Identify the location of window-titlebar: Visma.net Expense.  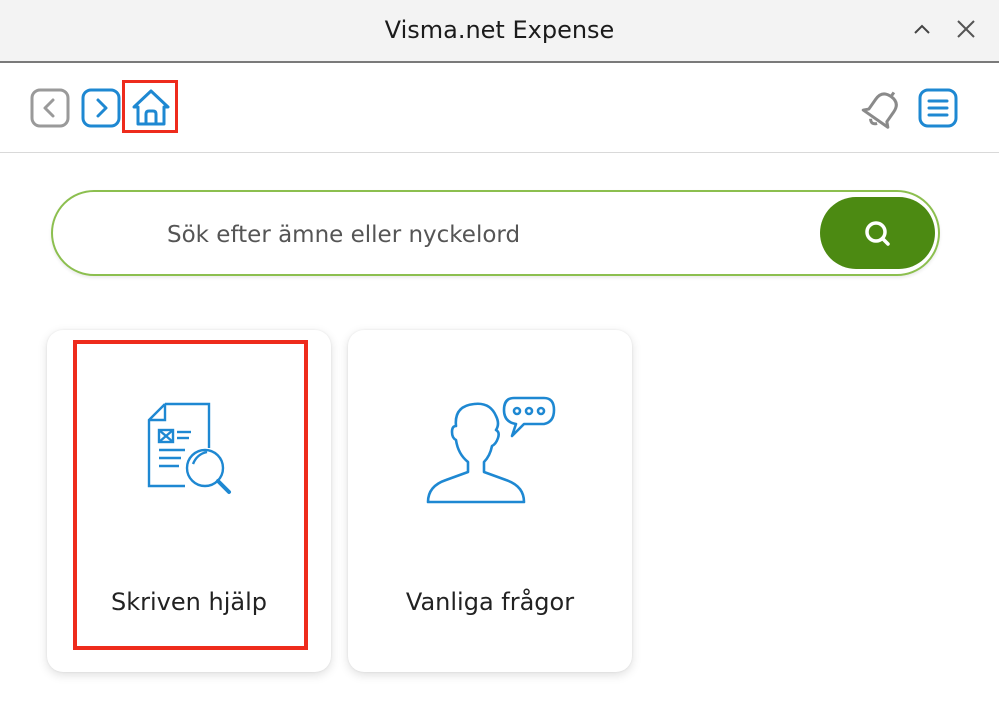
(499, 31).